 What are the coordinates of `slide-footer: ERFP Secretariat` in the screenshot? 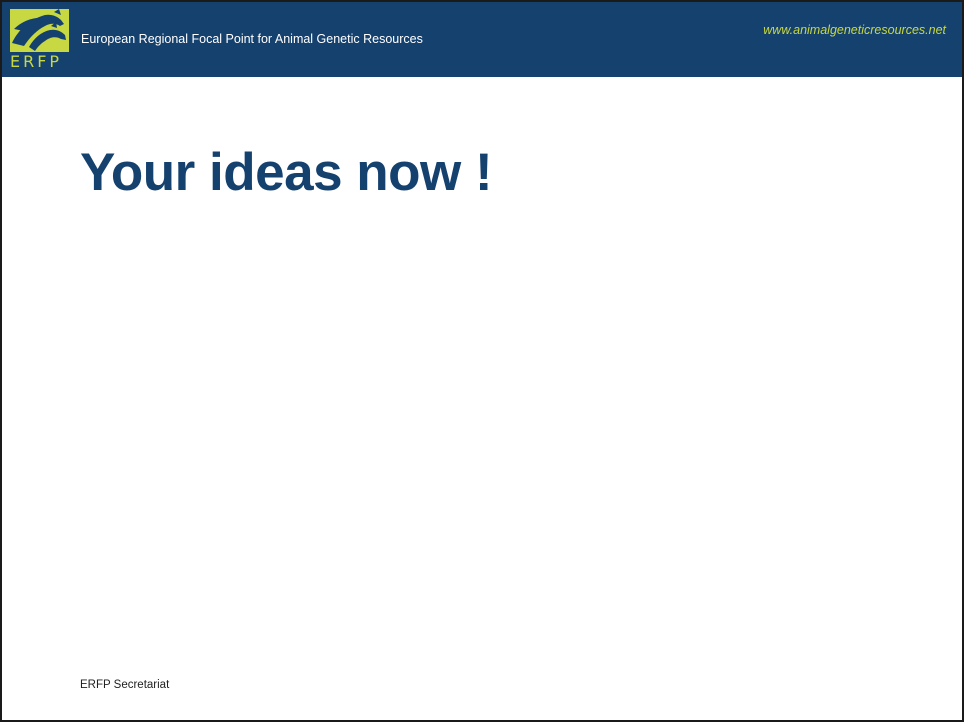 It's located at (125, 685).